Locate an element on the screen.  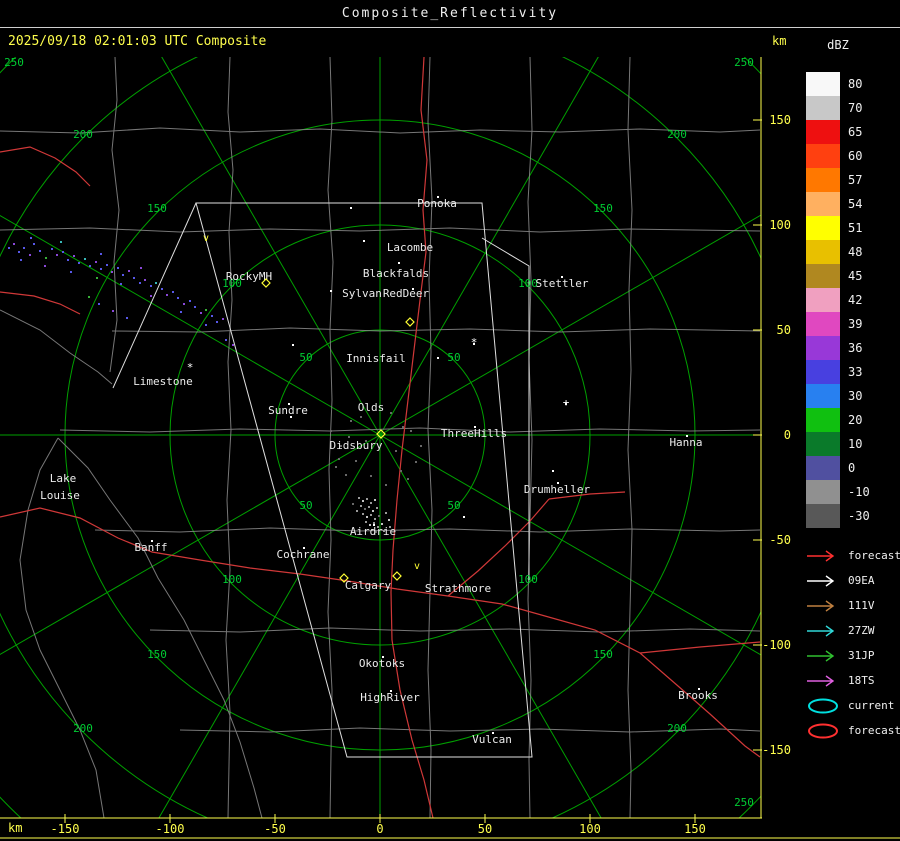
city-label: RedDeer is located at coordinates (406, 293).